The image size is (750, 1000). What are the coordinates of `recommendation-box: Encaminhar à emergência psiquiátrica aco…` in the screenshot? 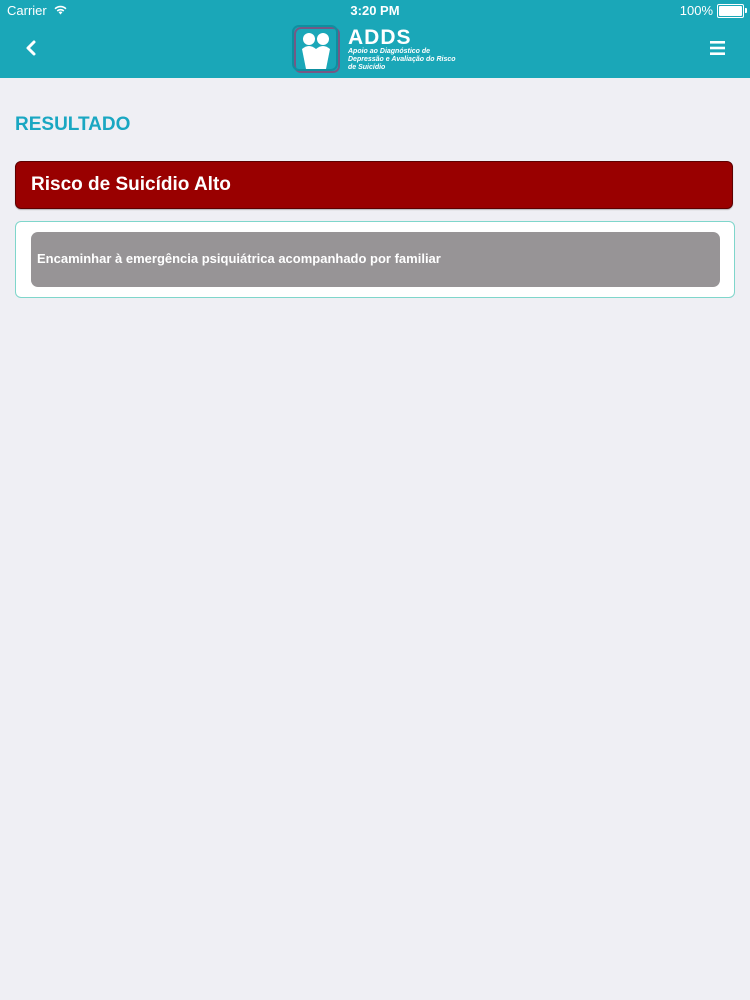 It's located at (375, 259).